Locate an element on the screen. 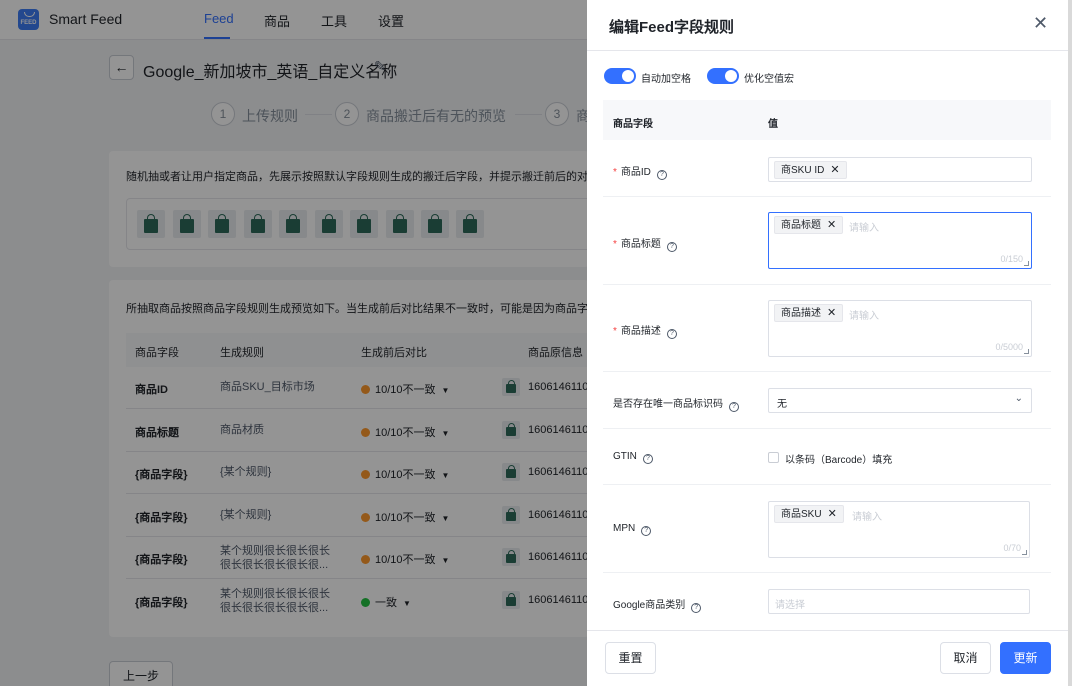 This screenshot has width=1072, height=686. field-label-mpn: MPN? is located at coordinates (632, 529).